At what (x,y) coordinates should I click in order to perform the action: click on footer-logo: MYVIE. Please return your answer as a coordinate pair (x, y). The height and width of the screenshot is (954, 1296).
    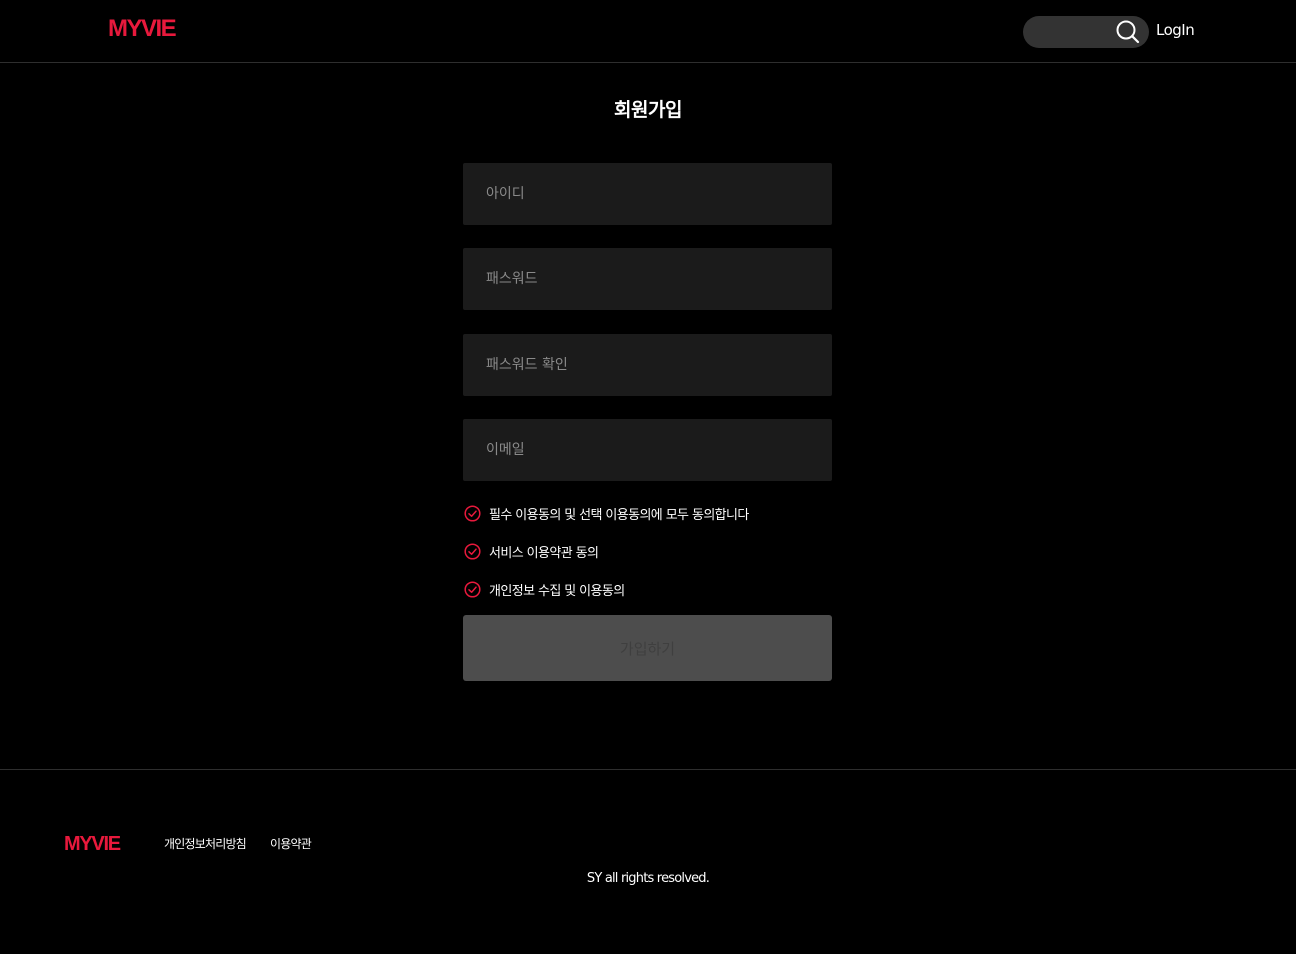
    Looking at the image, I should click on (92, 844).